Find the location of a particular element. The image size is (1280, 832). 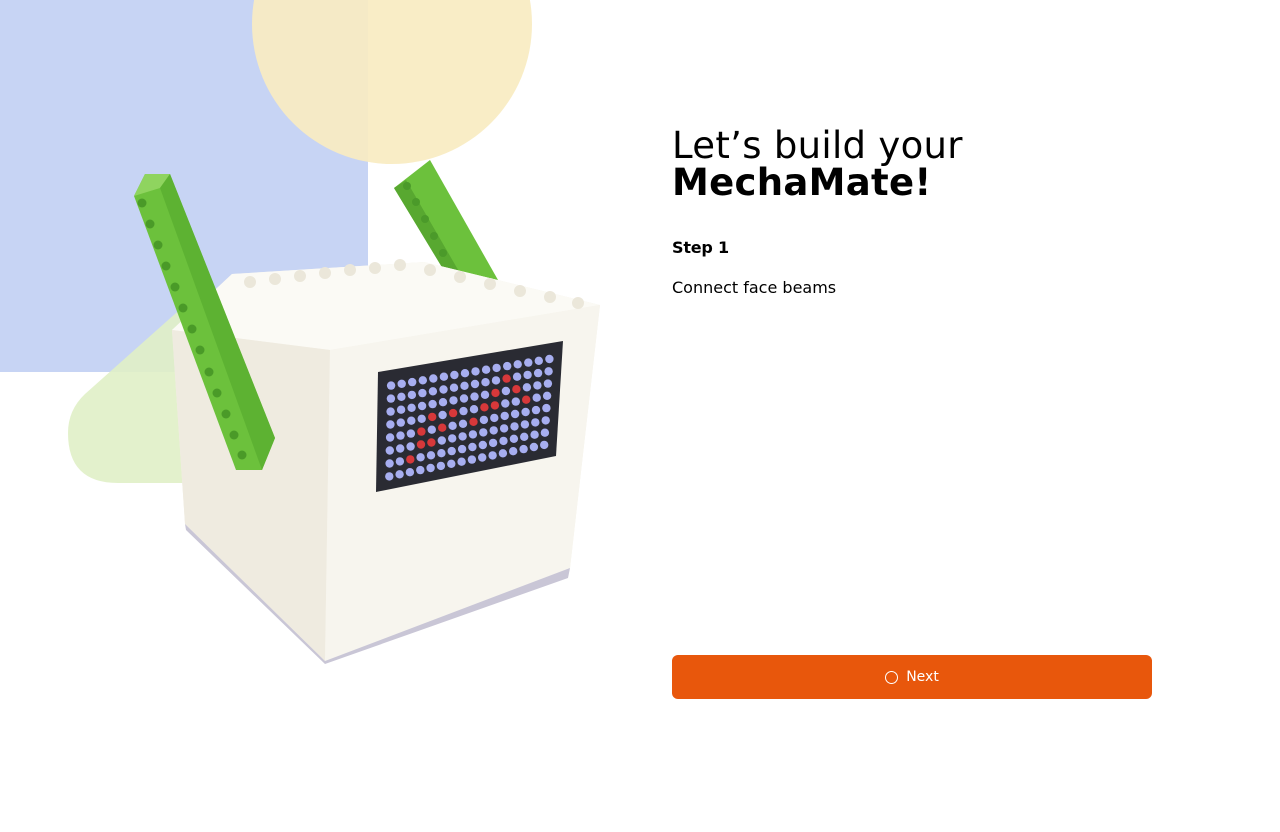

step-label: Step 1 is located at coordinates (700, 247).